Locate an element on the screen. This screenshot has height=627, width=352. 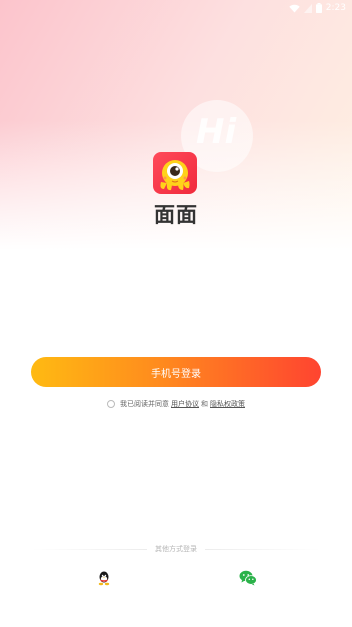
app-logo is located at coordinates (175, 173).